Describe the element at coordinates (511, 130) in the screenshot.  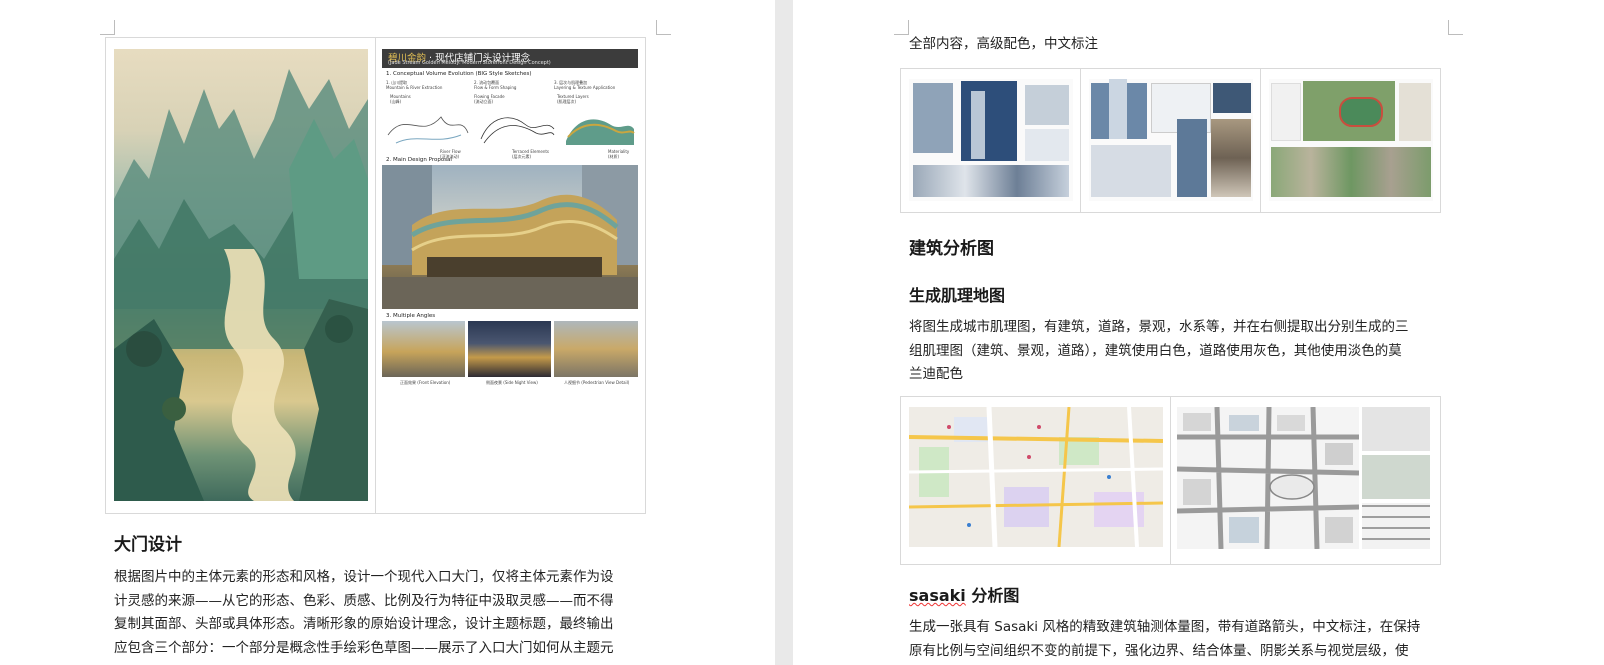
I see `concept-sketches` at that location.